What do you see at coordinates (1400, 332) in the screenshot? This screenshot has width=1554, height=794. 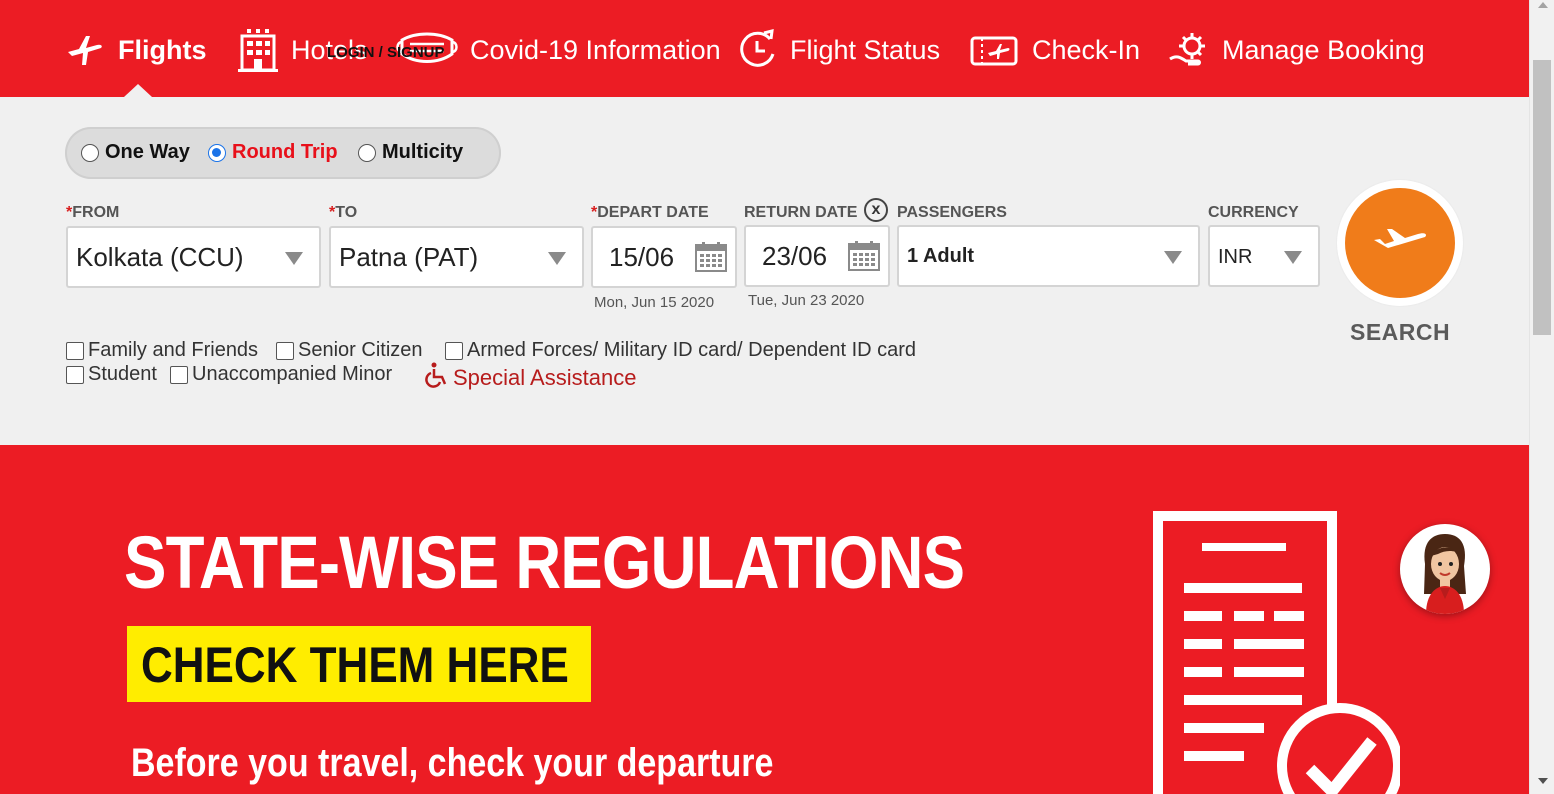 I see `search-label: SEARCH` at bounding box center [1400, 332].